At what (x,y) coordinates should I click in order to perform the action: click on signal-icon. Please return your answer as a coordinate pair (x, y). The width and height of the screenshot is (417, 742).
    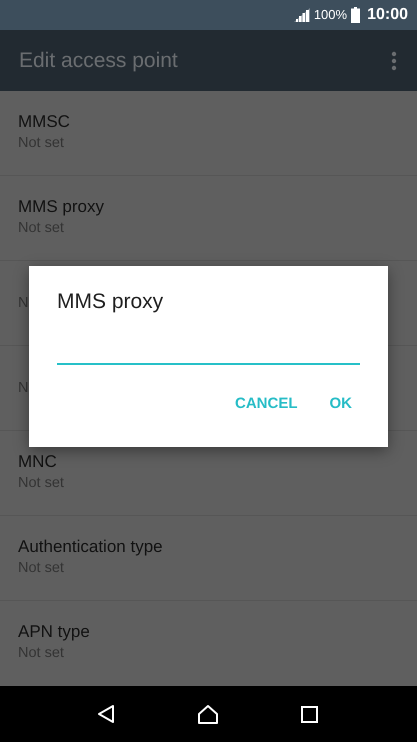
    Looking at the image, I should click on (302, 15).